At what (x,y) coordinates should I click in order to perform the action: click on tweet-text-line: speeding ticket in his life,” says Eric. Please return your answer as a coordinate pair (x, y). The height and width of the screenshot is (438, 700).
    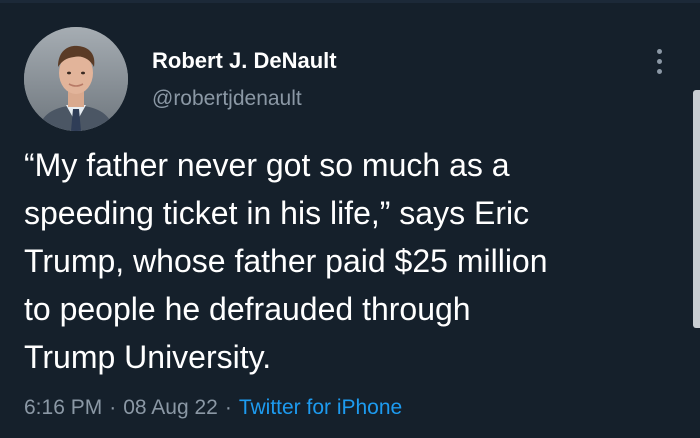
    Looking at the image, I should click on (277, 213).